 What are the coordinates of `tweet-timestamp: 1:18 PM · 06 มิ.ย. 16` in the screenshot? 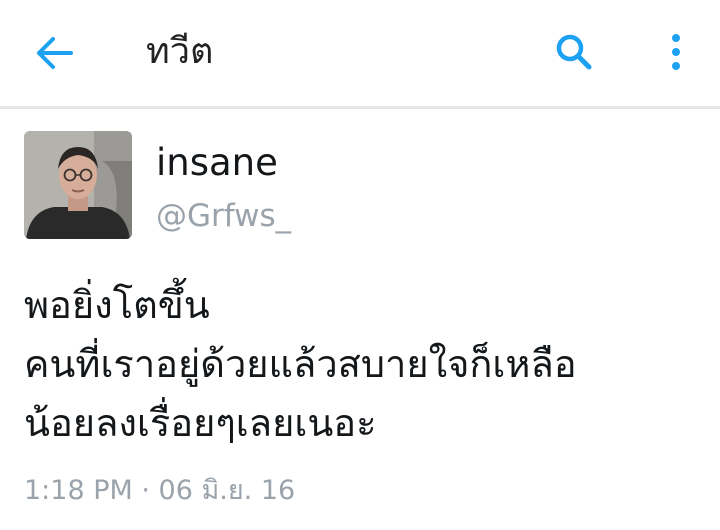 It's located at (160, 490).